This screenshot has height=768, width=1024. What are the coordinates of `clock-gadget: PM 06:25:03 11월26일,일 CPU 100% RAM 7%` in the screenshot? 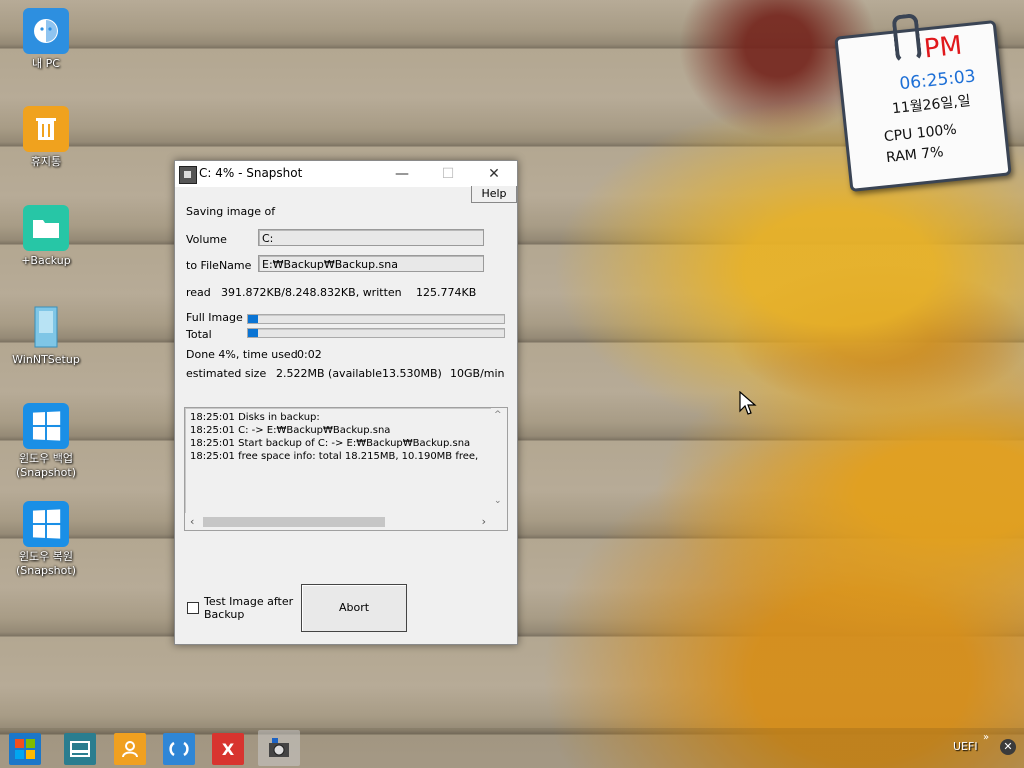 It's located at (923, 103).